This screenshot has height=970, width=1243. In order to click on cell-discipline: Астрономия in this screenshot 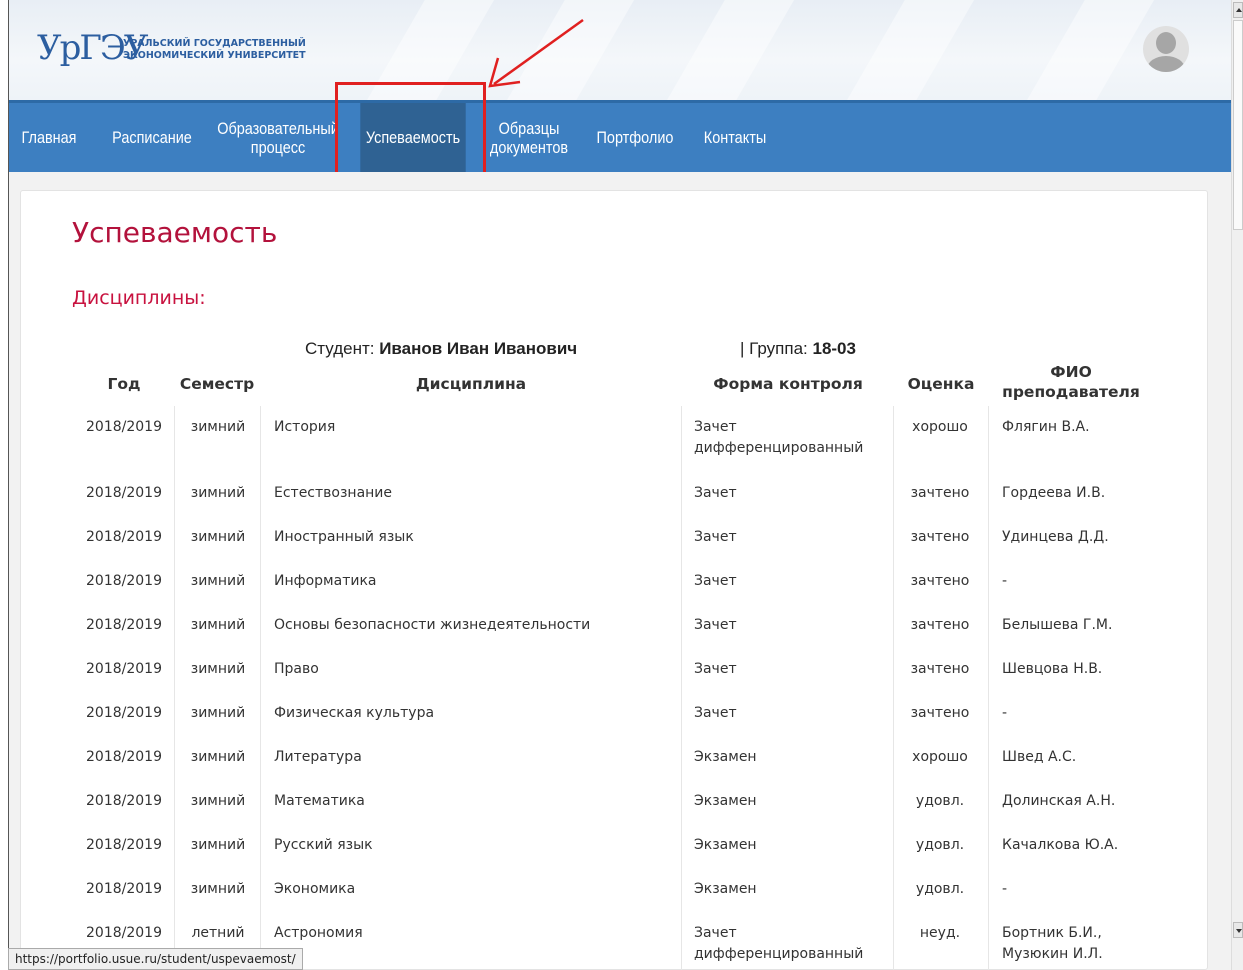, I will do `click(318, 933)`.